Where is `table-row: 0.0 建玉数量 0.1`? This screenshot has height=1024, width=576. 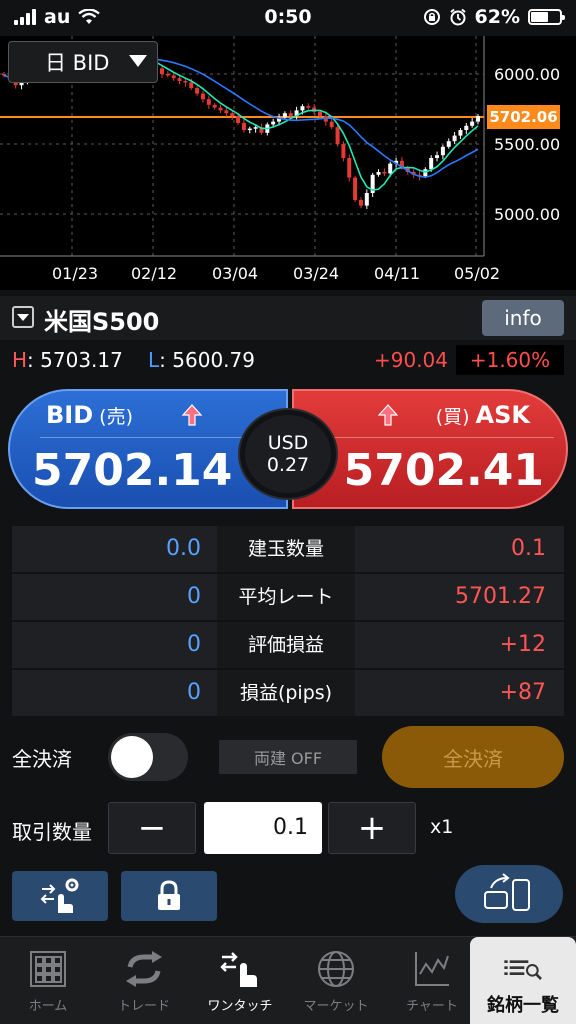 table-row: 0.0 建玉数量 0.1 is located at coordinates (288, 549).